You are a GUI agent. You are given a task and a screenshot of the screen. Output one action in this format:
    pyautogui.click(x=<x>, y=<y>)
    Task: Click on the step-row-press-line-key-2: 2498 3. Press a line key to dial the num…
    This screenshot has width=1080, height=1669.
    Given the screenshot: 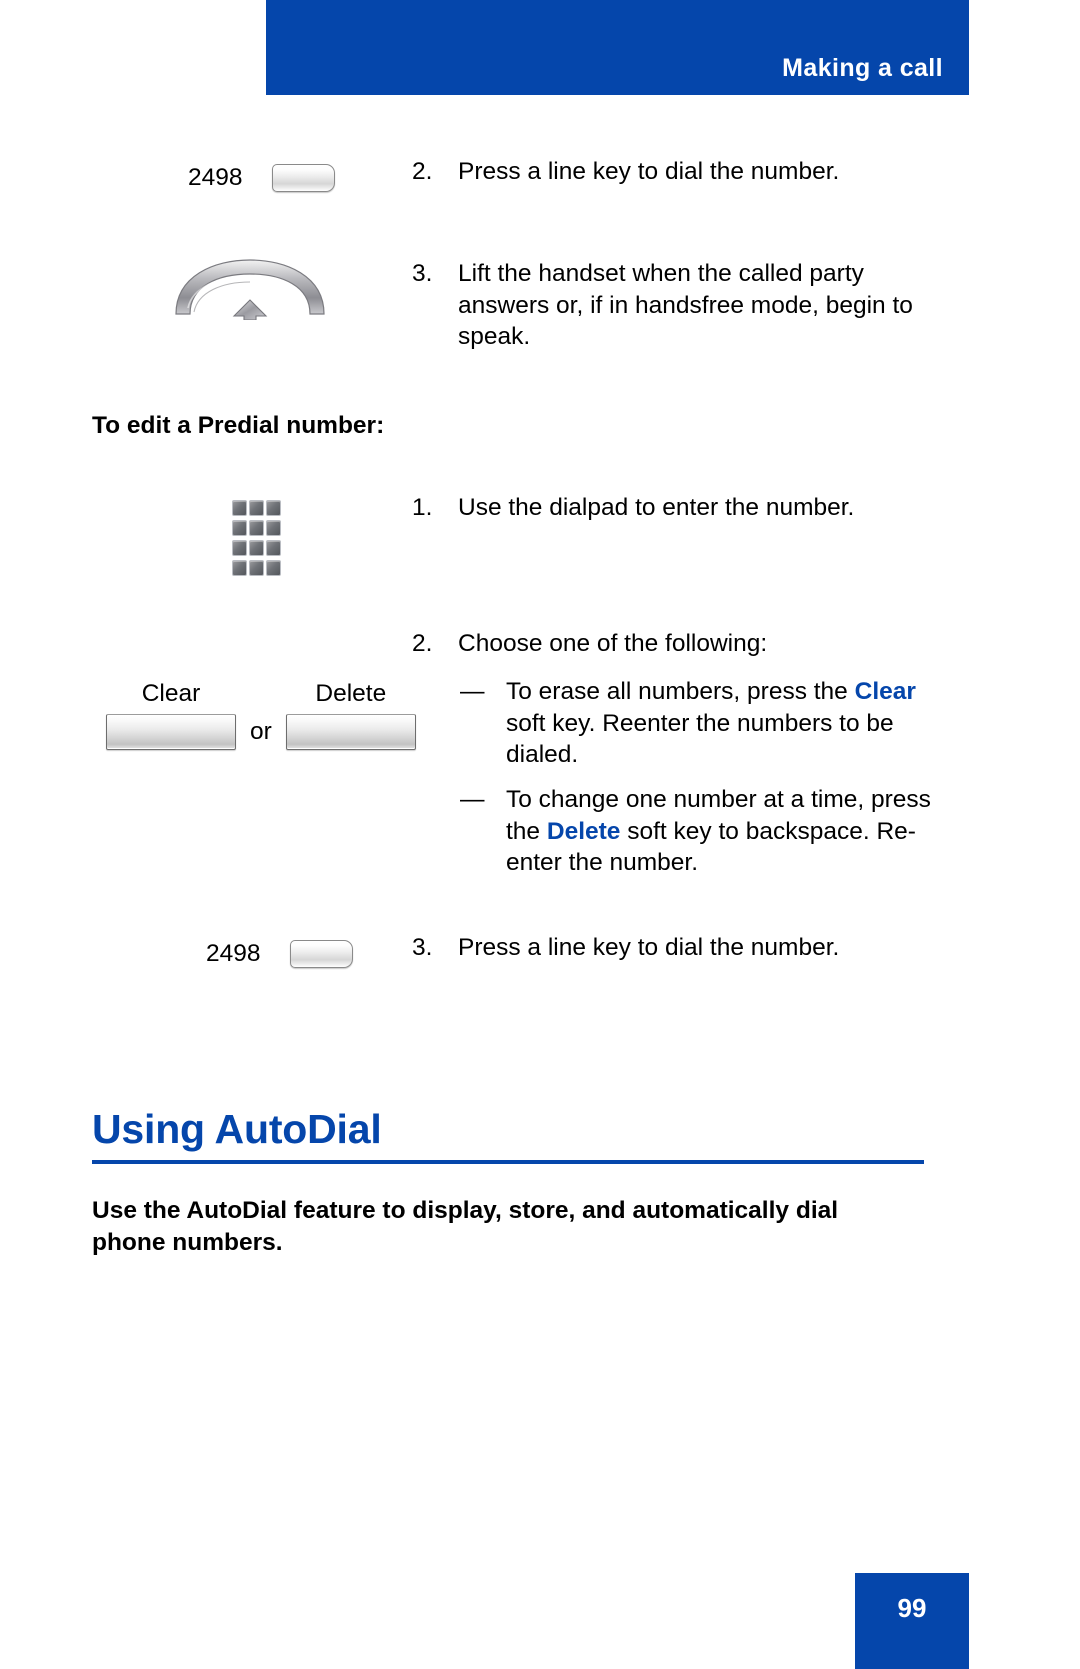 What is the action you would take?
    pyautogui.click(x=517, y=950)
    